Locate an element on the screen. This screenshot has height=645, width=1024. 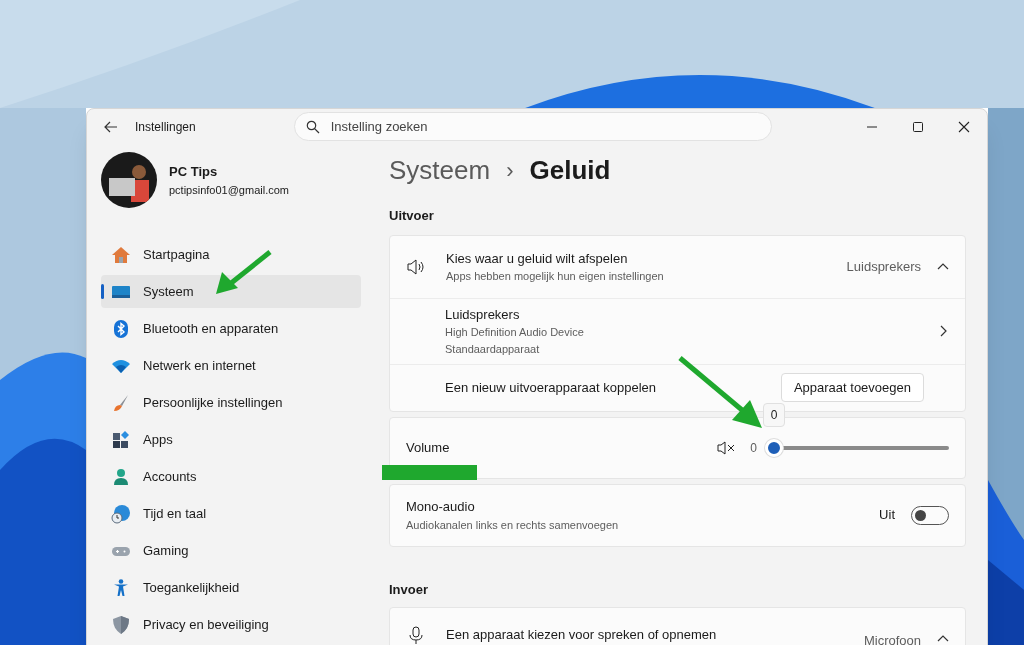
volume-label: Volume is located at coordinates (428, 447).